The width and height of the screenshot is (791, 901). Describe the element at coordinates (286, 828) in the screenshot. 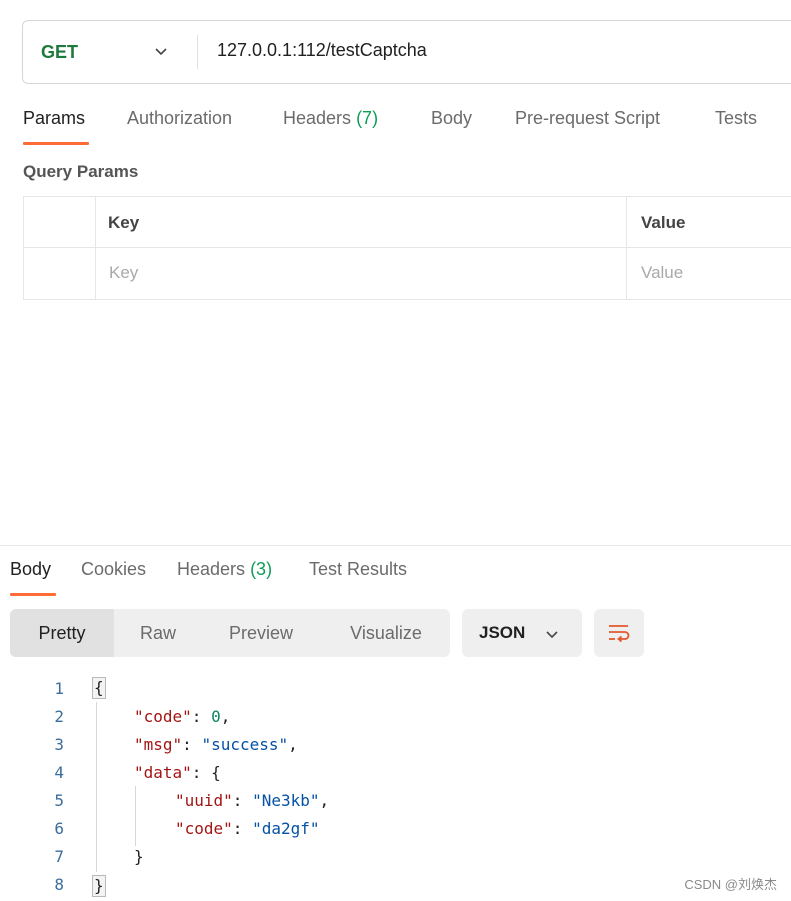

I see `json-string: "da2gf"` at that location.